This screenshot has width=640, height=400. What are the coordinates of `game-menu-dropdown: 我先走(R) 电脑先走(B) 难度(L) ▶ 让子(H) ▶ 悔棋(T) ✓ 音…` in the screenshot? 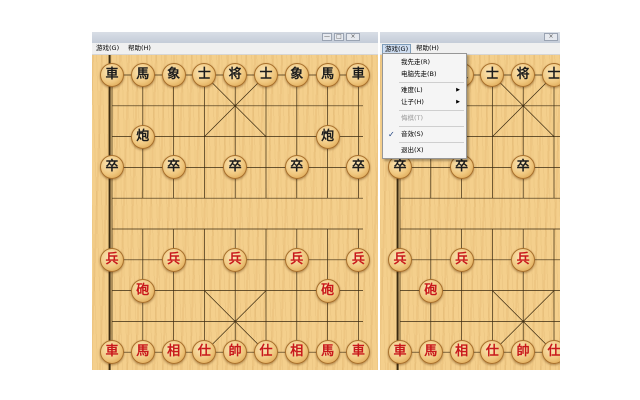 It's located at (424, 106).